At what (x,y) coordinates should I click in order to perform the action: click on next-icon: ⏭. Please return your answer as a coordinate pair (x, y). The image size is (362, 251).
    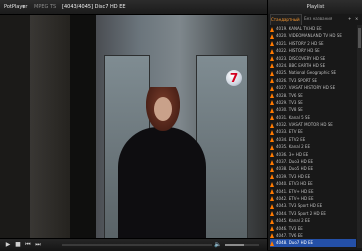
    Looking at the image, I should click on (38, 245).